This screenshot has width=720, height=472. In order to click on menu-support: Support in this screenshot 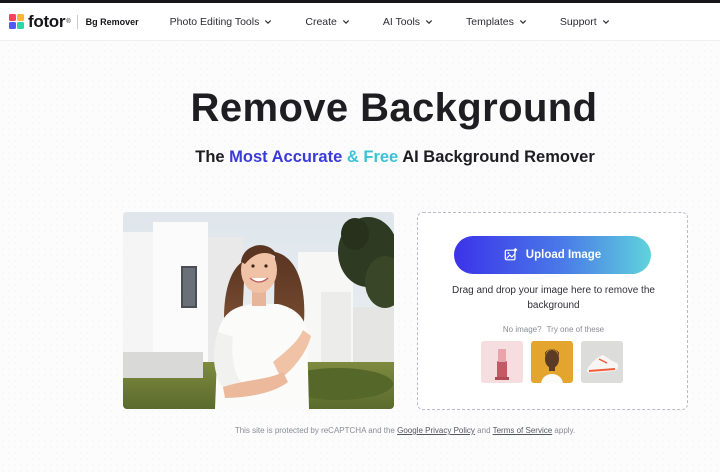, I will do `click(585, 22)`.